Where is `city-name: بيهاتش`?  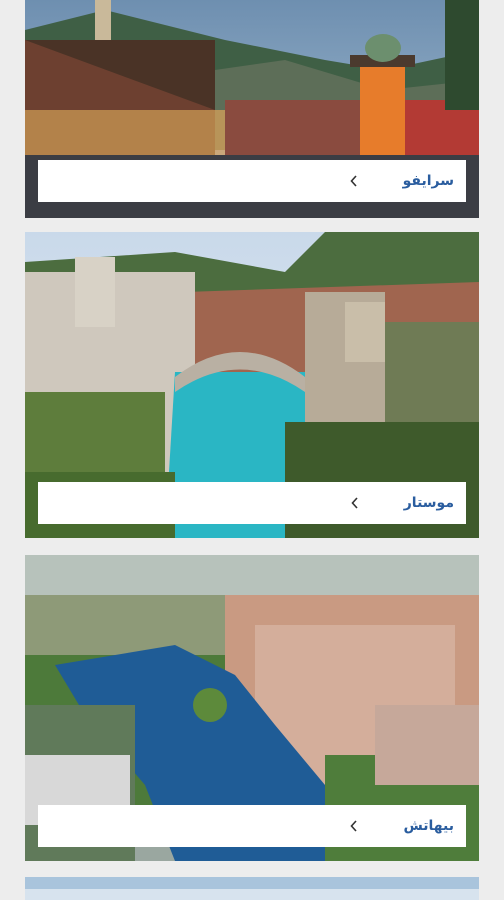 city-name: بيهاتش is located at coordinates (428, 826).